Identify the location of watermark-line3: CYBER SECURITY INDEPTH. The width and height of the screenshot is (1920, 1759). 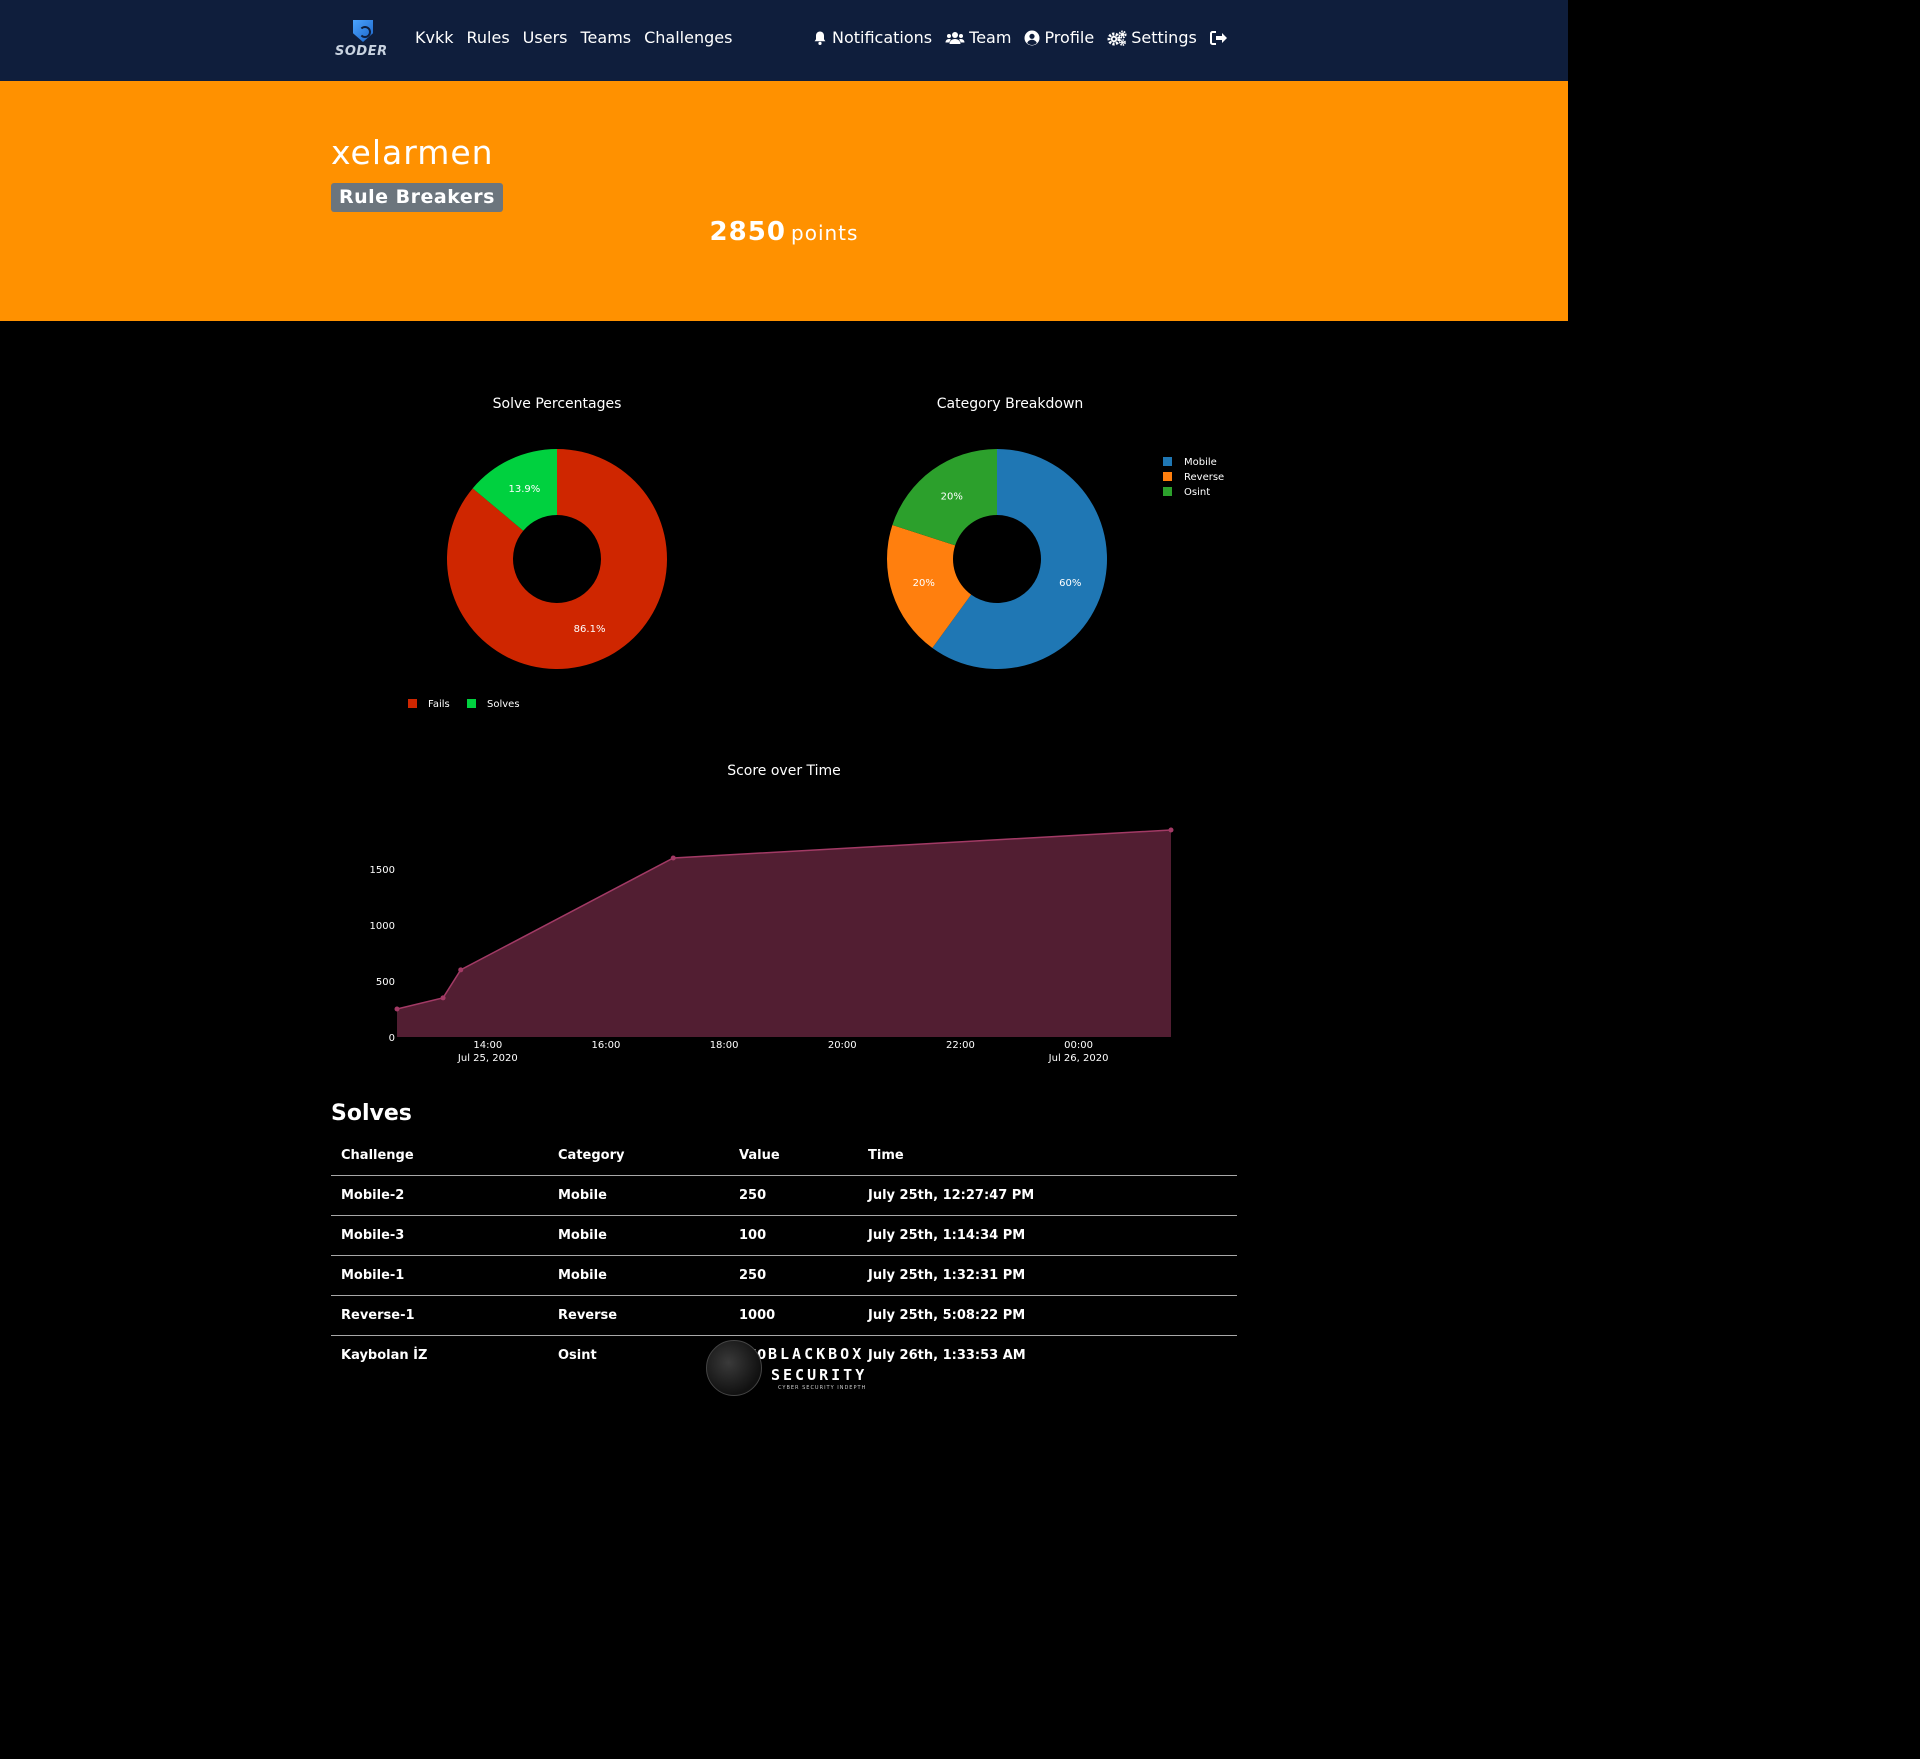
(822, 1388).